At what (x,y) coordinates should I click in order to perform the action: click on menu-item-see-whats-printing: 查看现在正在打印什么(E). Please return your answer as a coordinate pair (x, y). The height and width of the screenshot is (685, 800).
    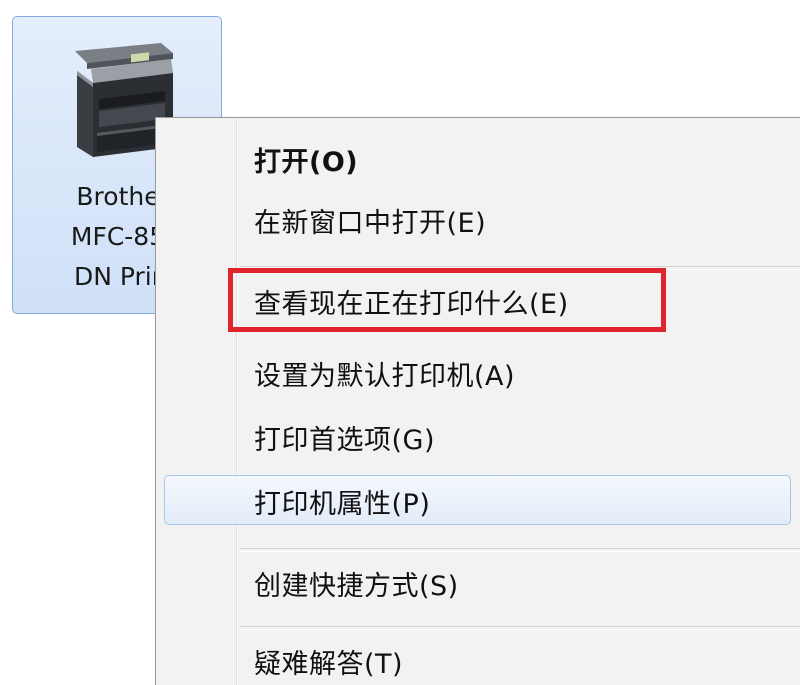
    Looking at the image, I should click on (411, 301).